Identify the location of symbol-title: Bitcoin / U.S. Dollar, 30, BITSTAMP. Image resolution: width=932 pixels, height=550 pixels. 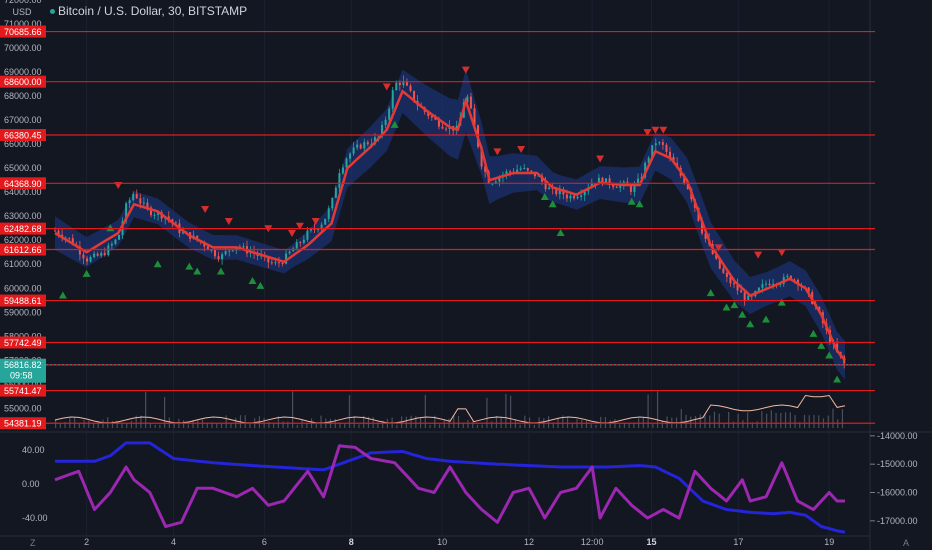
(152, 11).